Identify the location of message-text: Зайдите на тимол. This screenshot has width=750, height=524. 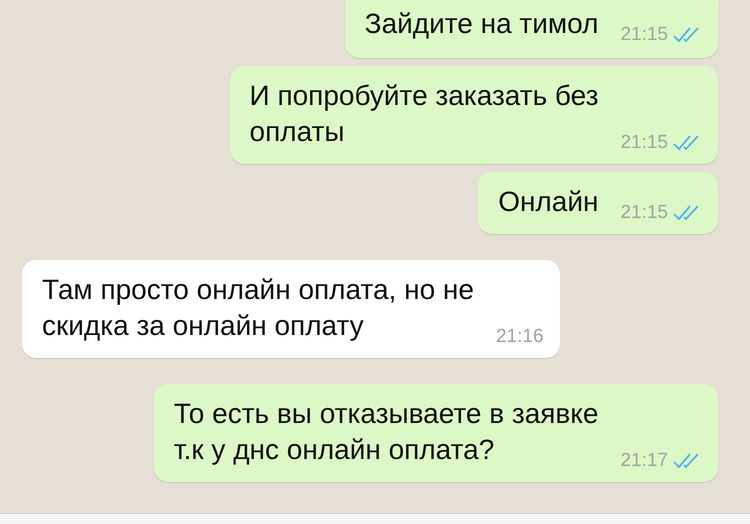
(481, 24).